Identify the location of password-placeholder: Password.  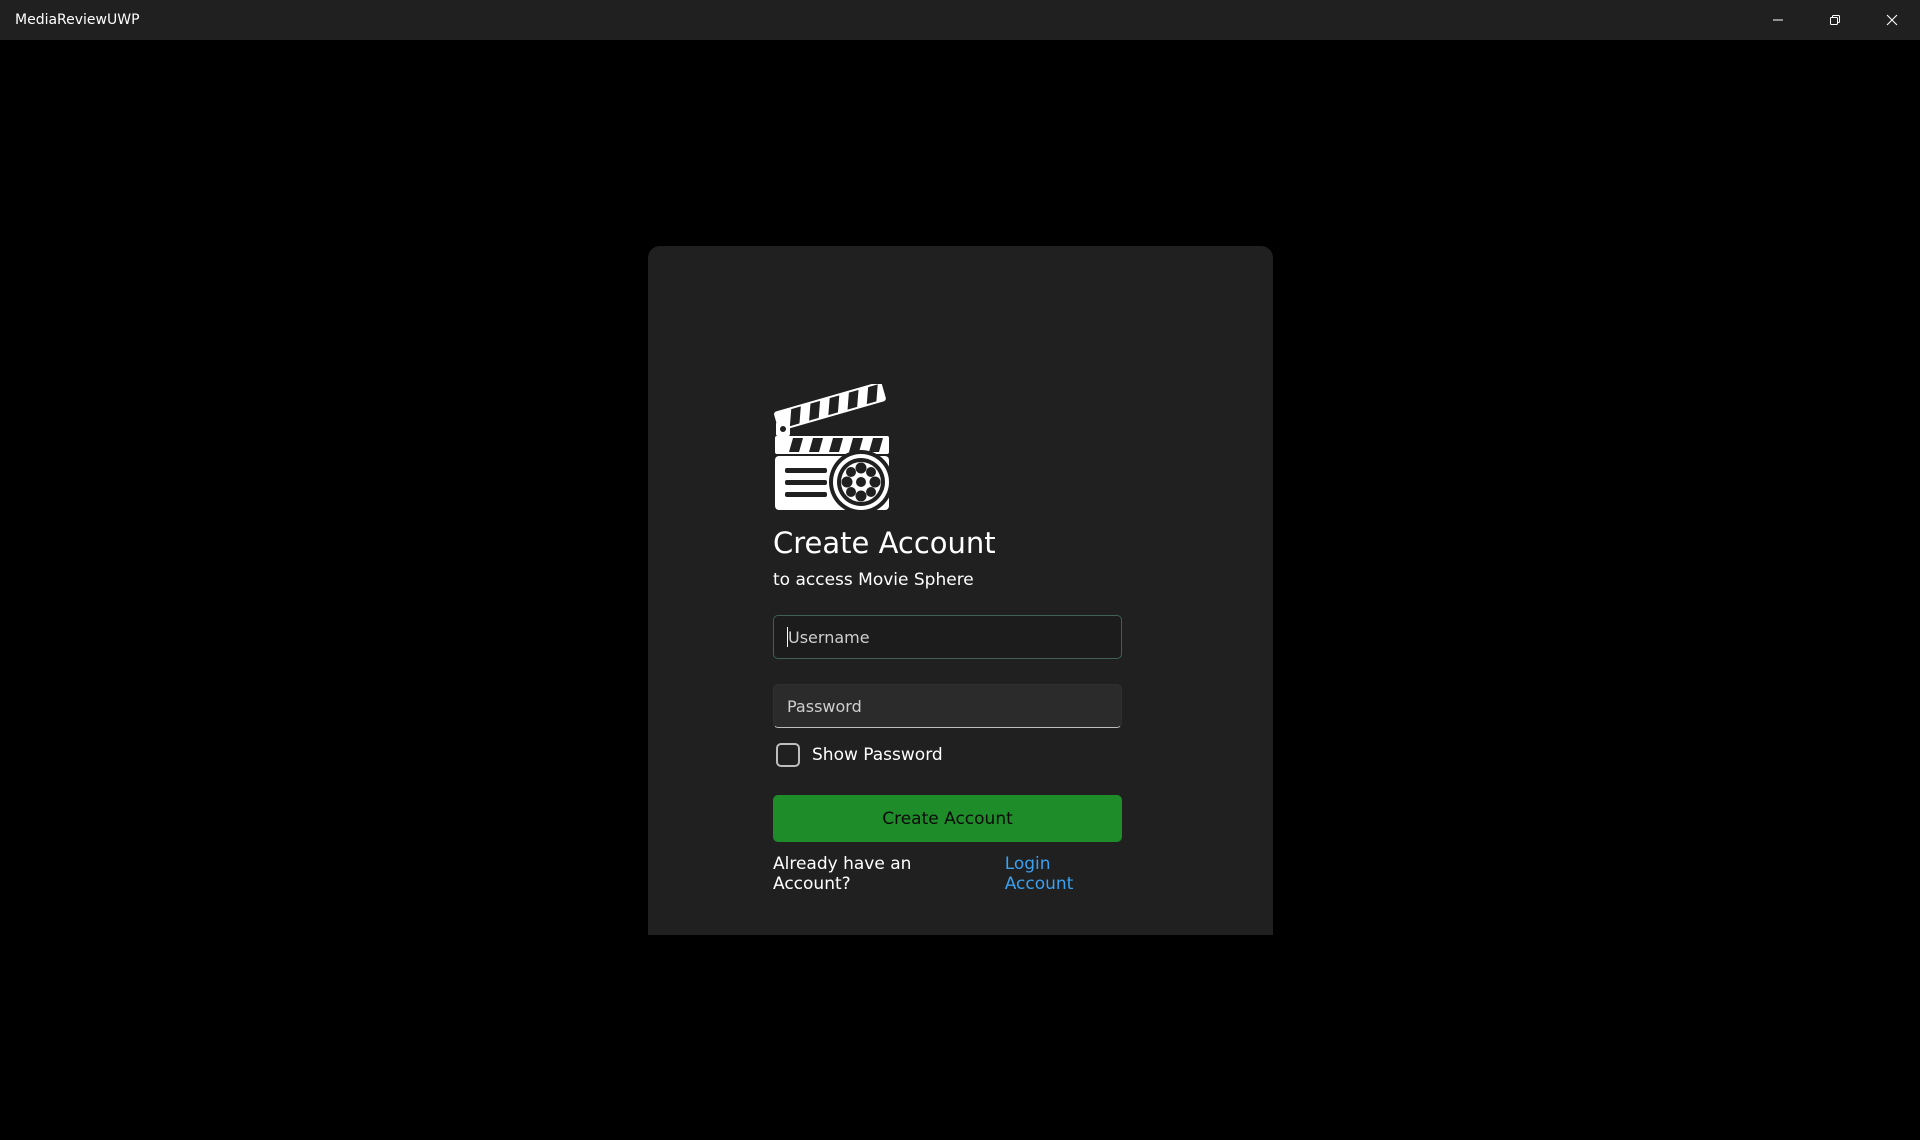
(824, 706).